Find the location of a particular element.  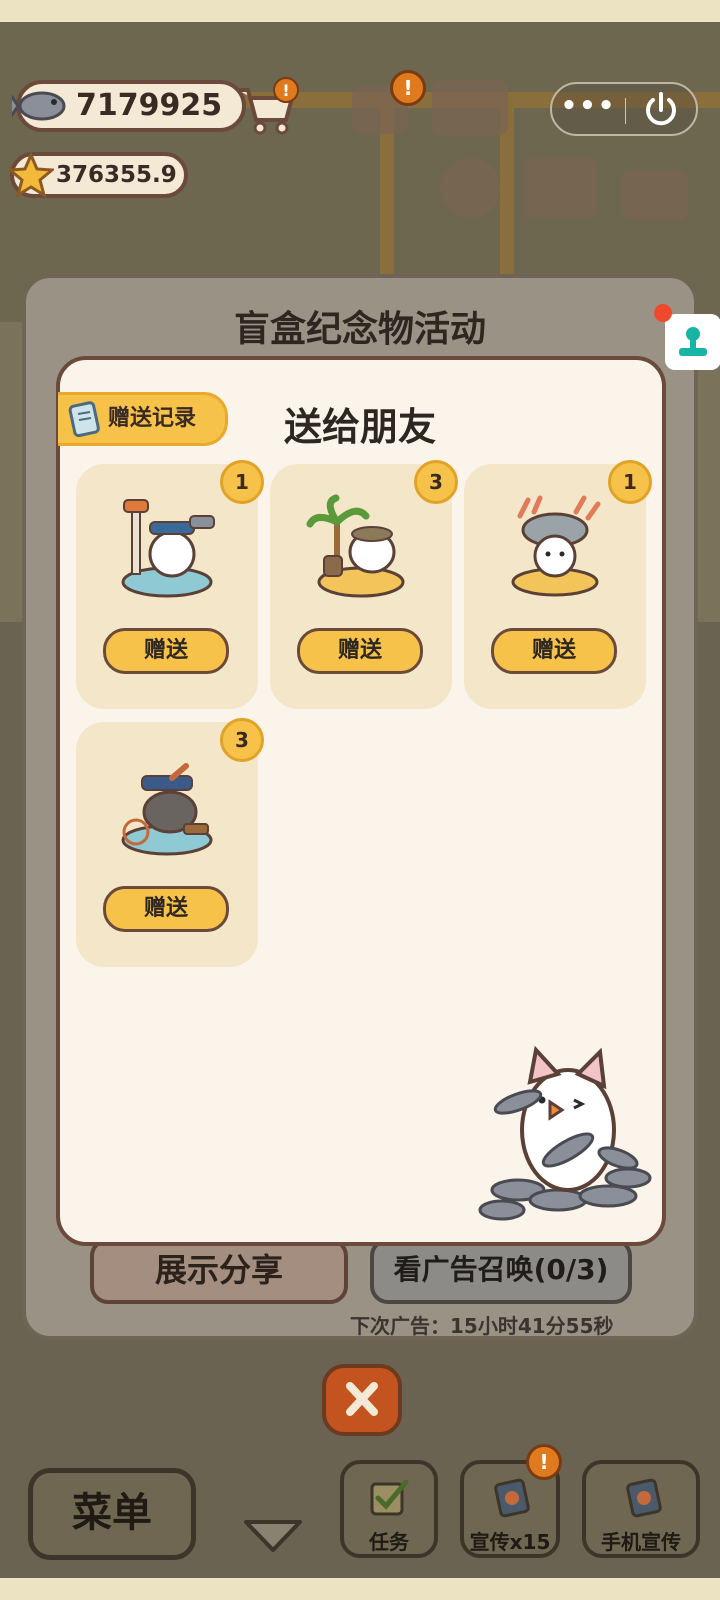

notification-dot is located at coordinates (663, 313).